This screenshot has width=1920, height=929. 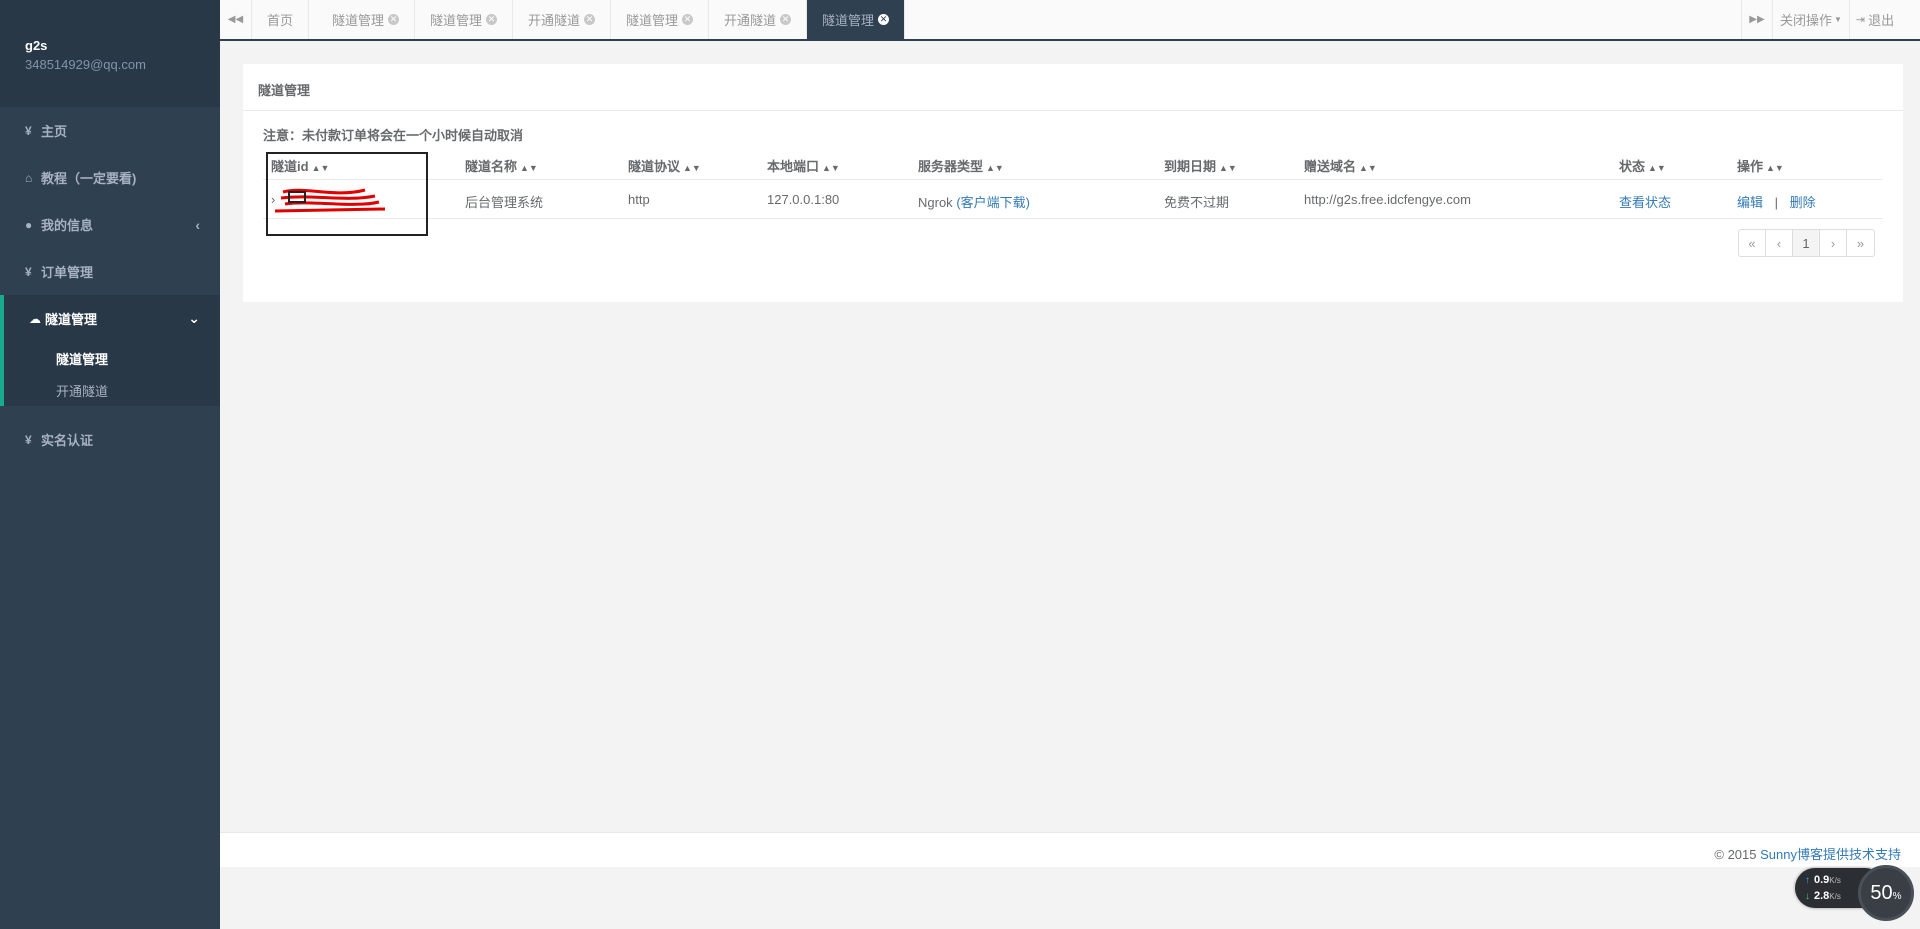 I want to click on sidebar-group-tunnels: ☁ 隧道管理 ⌄ 隧道管理 开通隧道, so click(x=110, y=350).